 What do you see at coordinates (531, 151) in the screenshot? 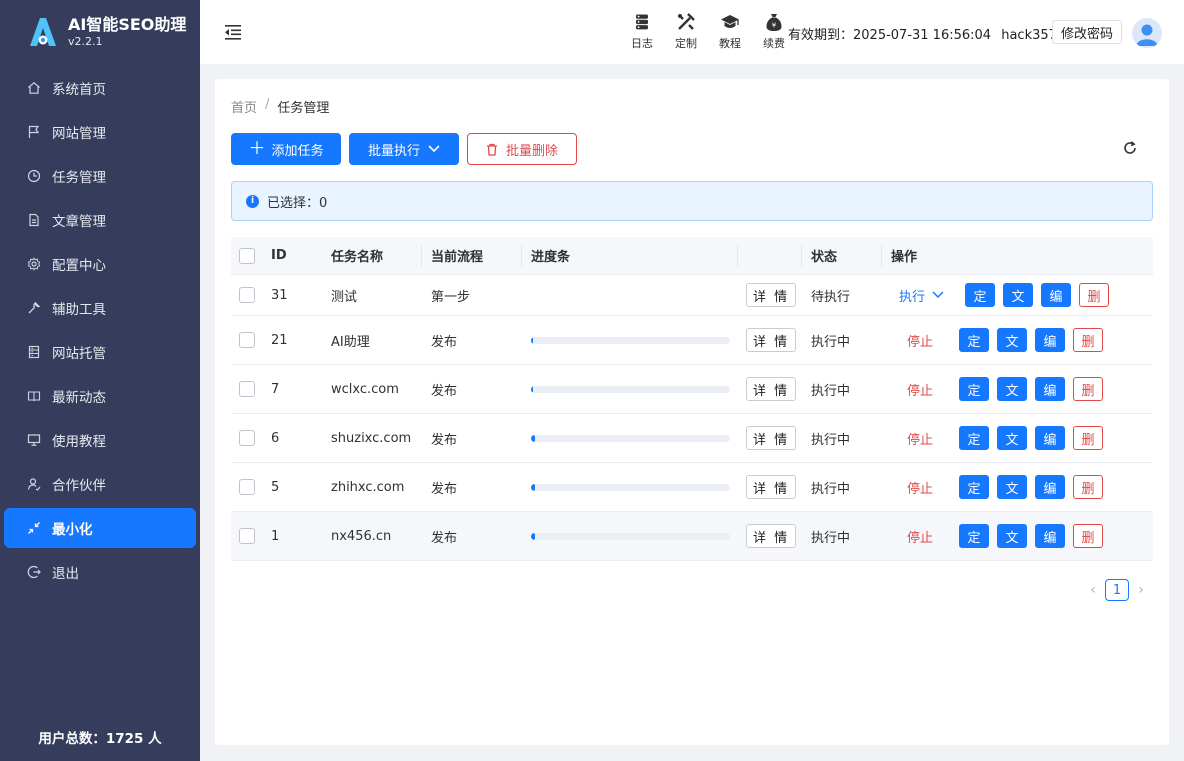
I see `batch-delete-label: 批量删除` at bounding box center [531, 151].